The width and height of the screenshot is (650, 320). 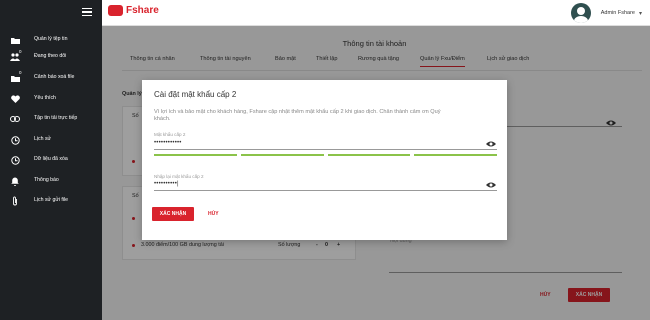 I want to click on trash-icon, so click(x=15, y=160).